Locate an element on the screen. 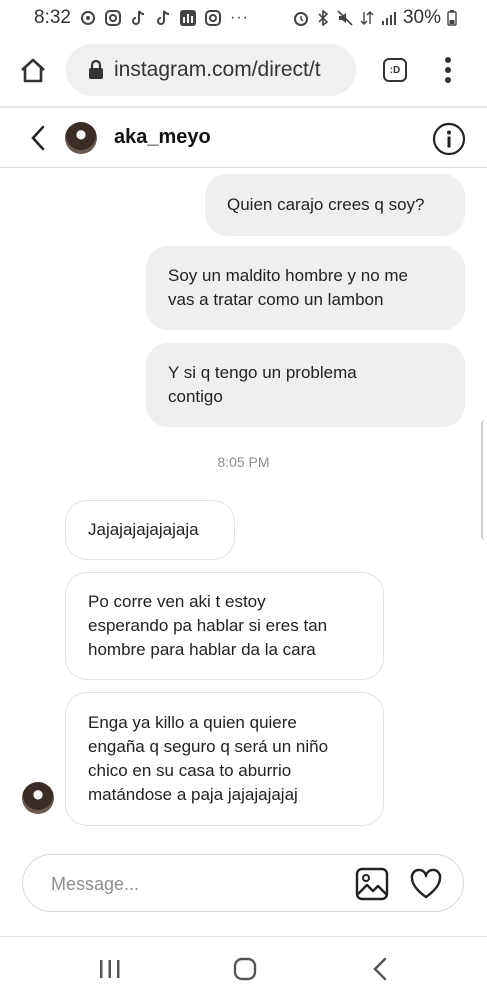 This screenshot has height=1001, width=487. message-line: matándose a paja jajajajajaj is located at coordinates (193, 794).